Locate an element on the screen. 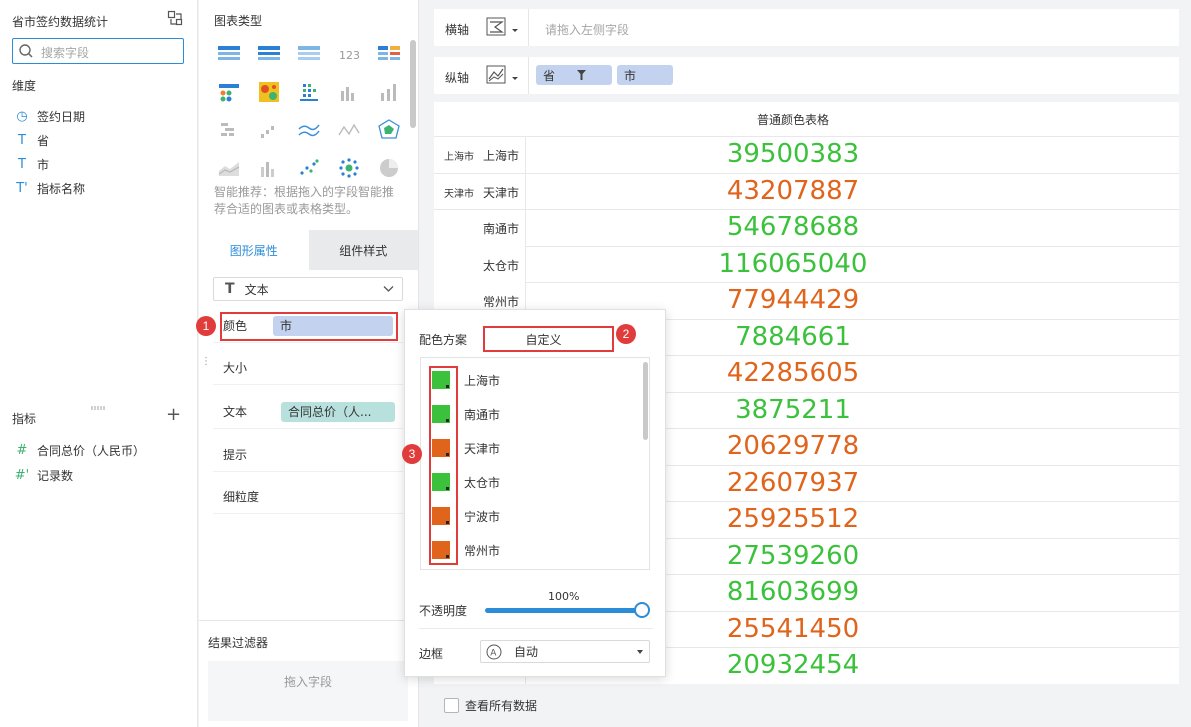  color-item-label: 天津市 is located at coordinates (482, 448).